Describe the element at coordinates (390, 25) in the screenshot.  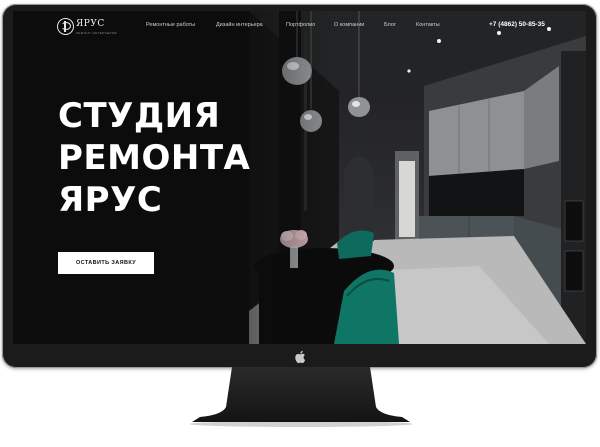
I see `nav-item-blog: Блог` at that location.